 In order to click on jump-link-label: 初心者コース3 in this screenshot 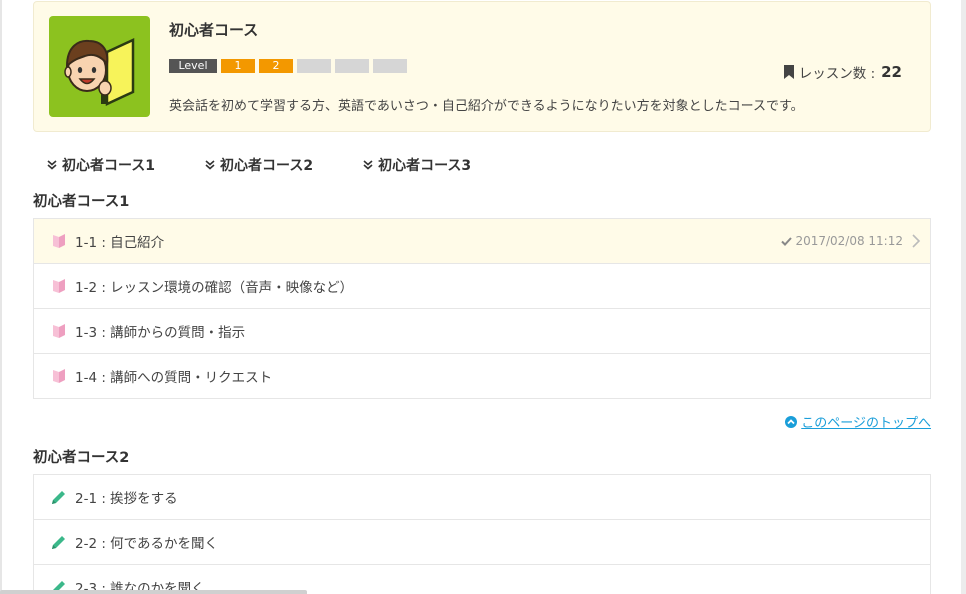, I will do `click(425, 166)`.